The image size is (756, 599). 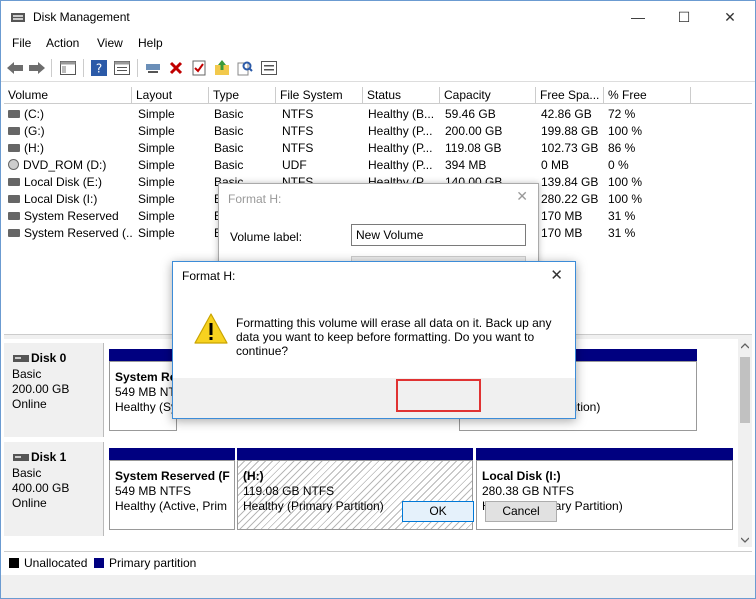 I want to click on volume-name: System Reserved, so click(x=71, y=216).